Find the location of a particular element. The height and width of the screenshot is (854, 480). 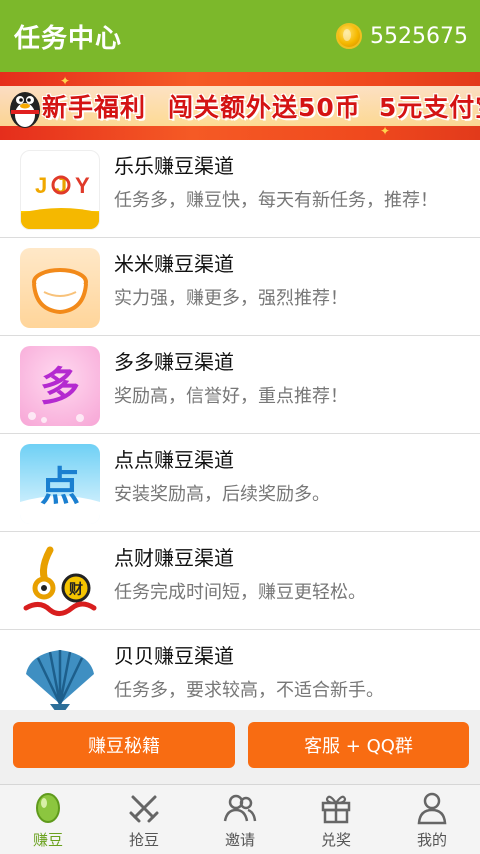

tab-redeem: 兑奖 is located at coordinates (336, 819).